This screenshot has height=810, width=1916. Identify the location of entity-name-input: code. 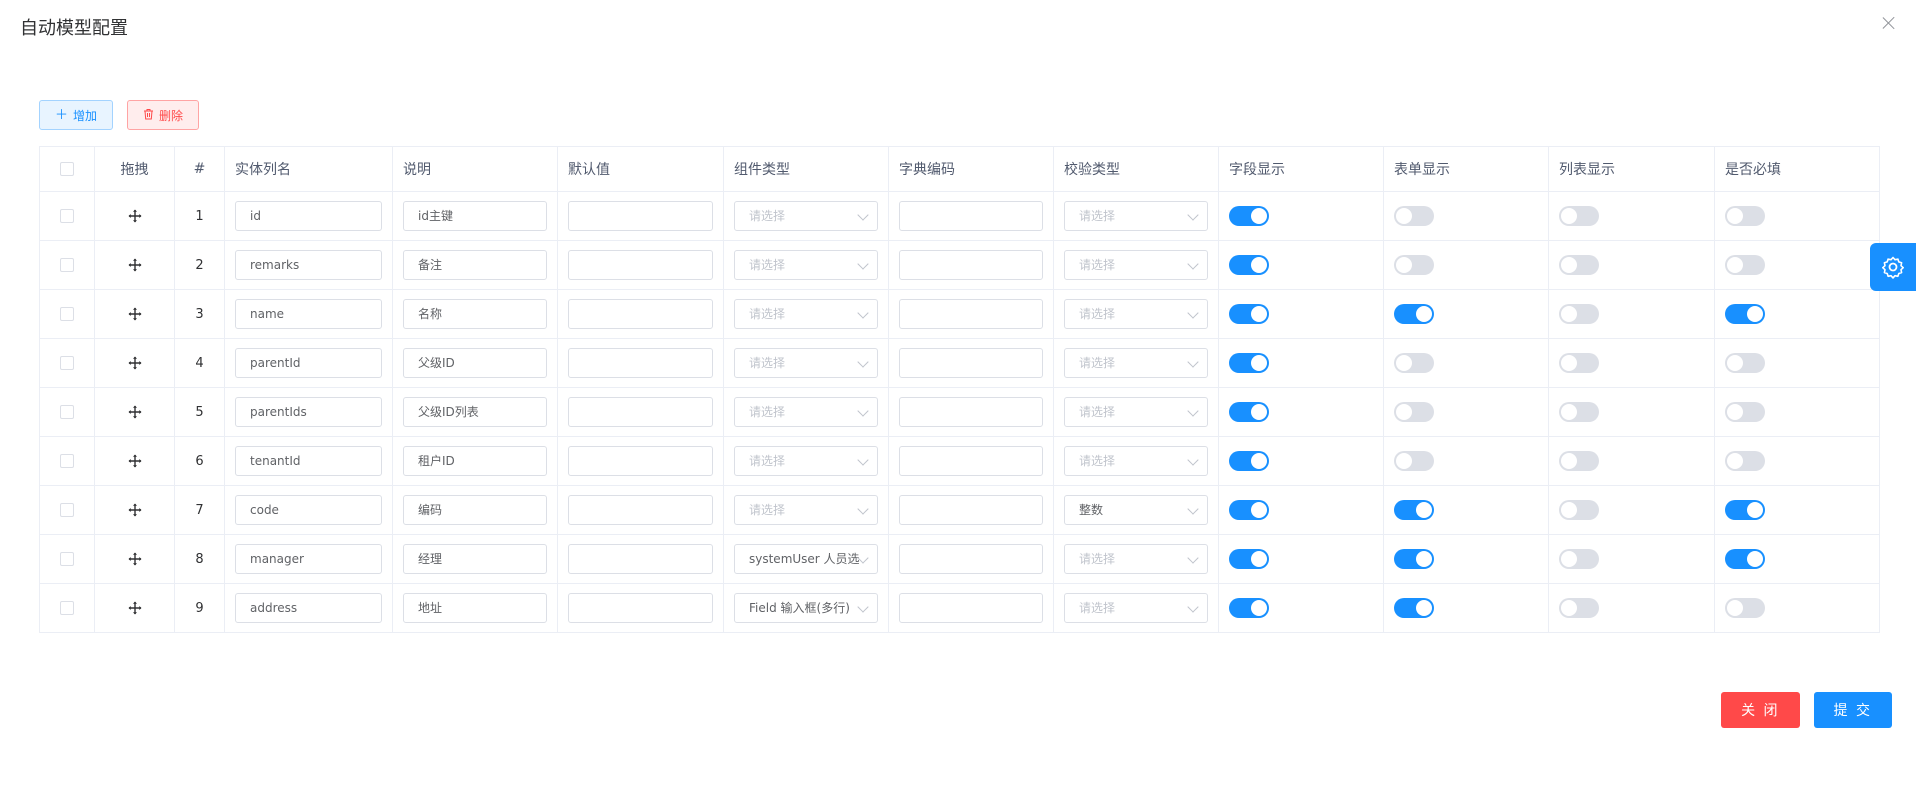
(308, 510).